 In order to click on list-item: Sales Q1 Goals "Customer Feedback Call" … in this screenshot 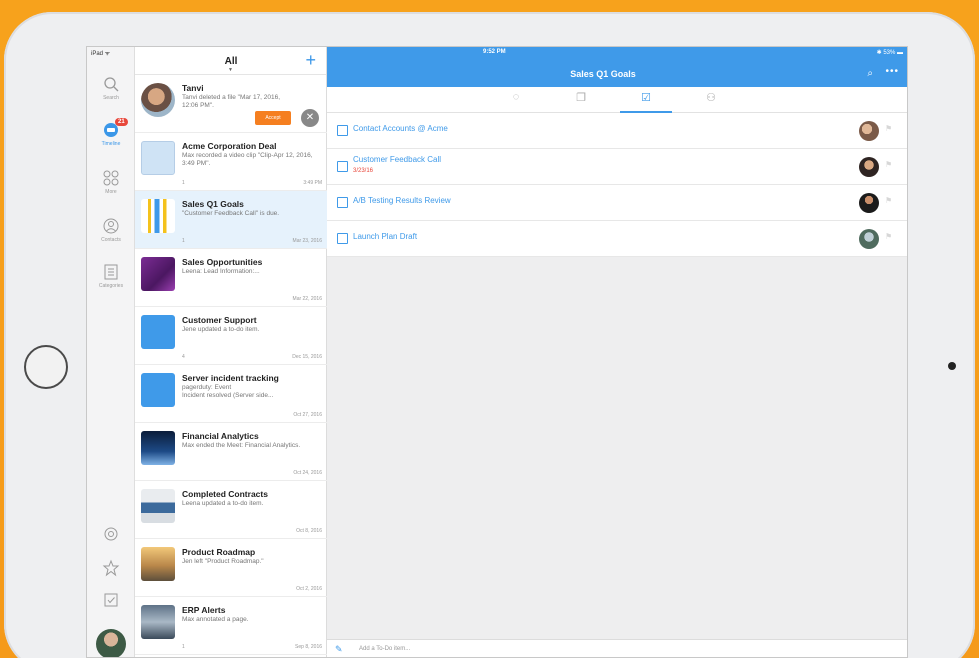, I will do `click(231, 220)`.